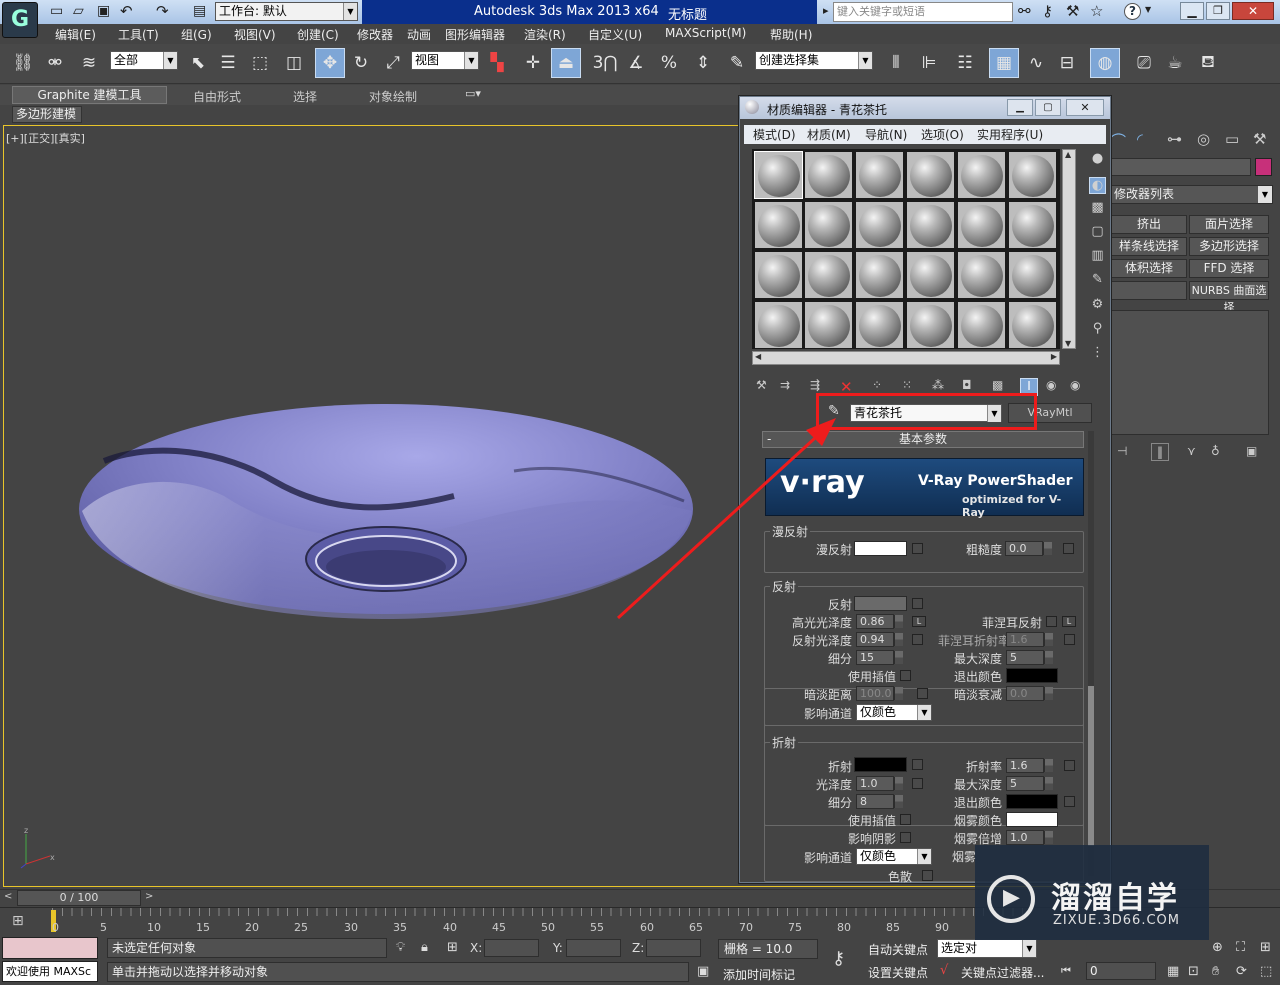  What do you see at coordinates (400, 947) in the screenshot?
I see `isolate-icon: 💡︎` at bounding box center [400, 947].